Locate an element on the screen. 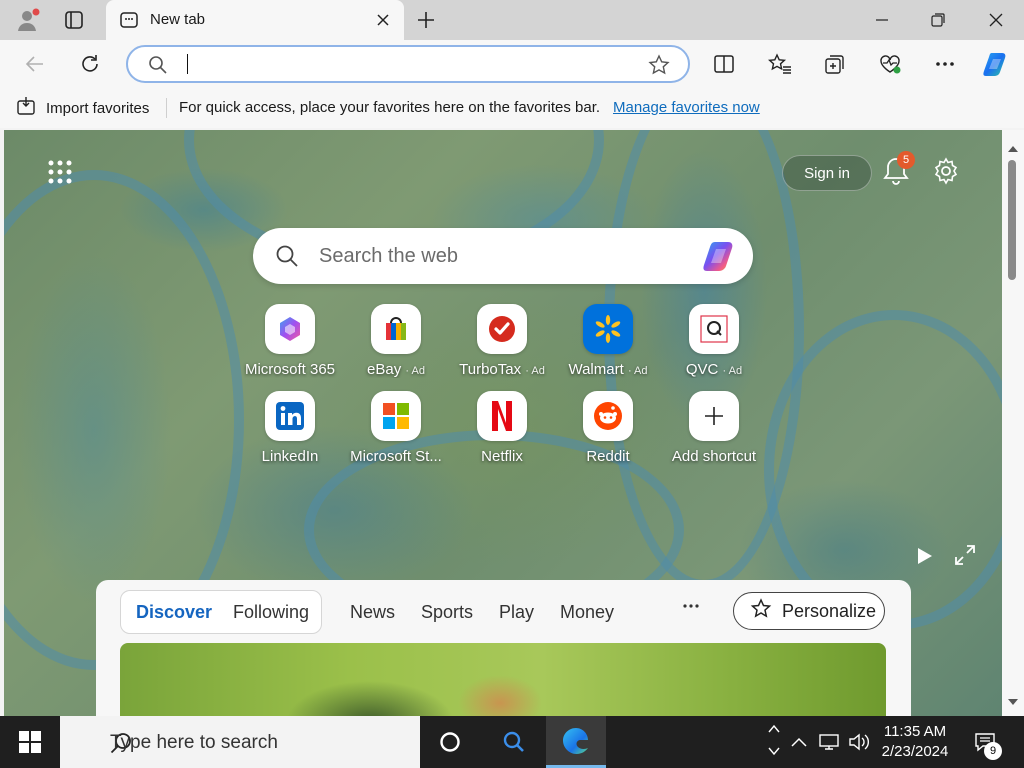 The image size is (1024, 768). shortcut-ebay: eBay · Ad is located at coordinates (396, 342).